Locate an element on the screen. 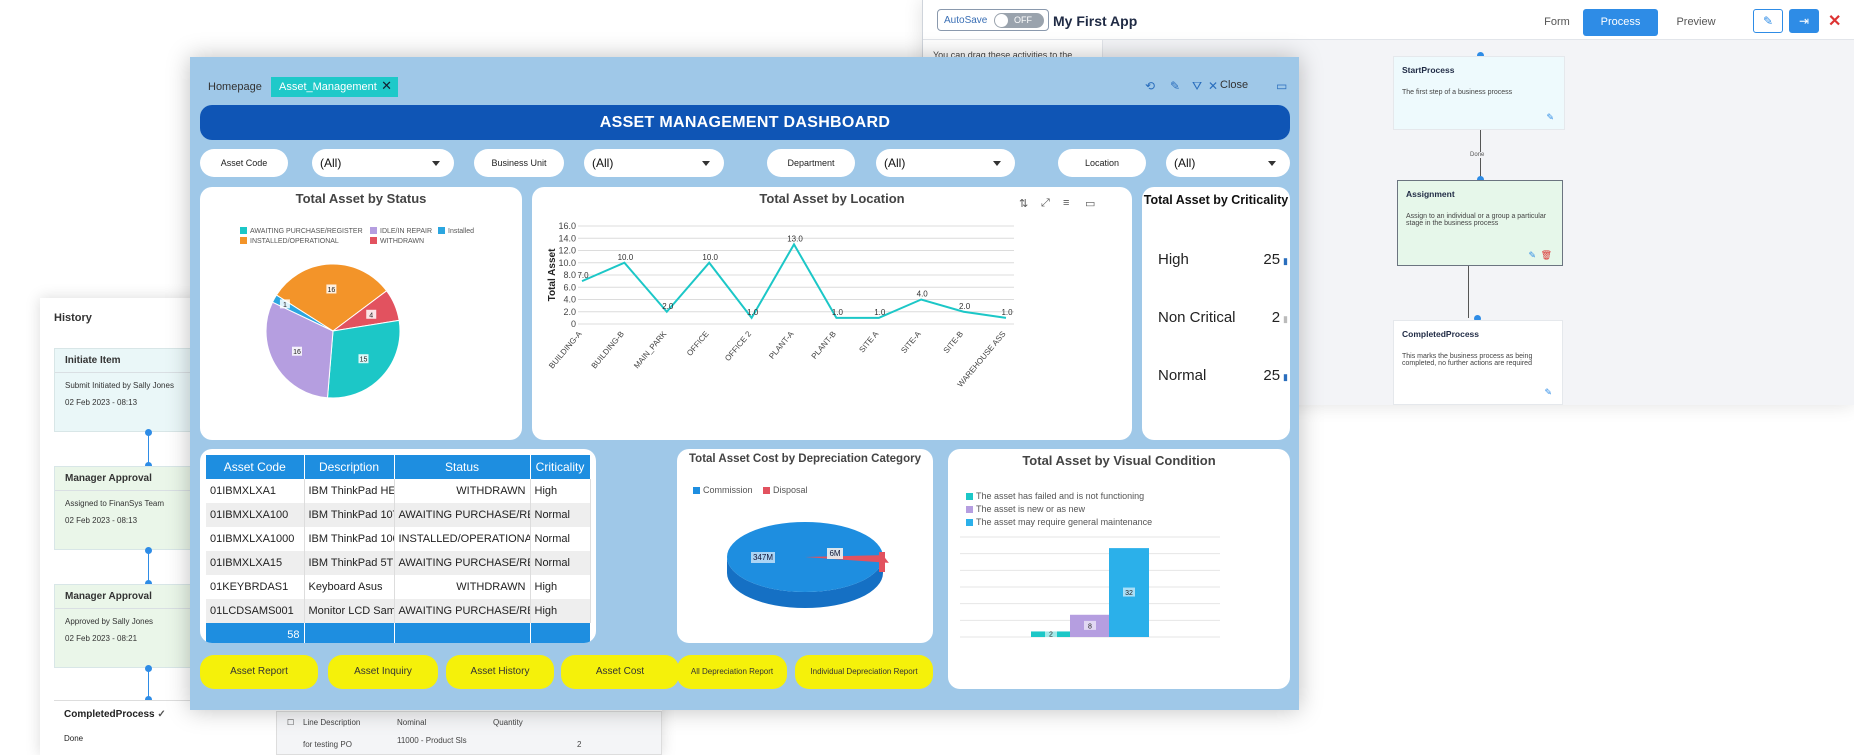 This screenshot has height=755, width=1854. individual-depreciation-report-button: Individual Depreciation Report is located at coordinates (864, 672).